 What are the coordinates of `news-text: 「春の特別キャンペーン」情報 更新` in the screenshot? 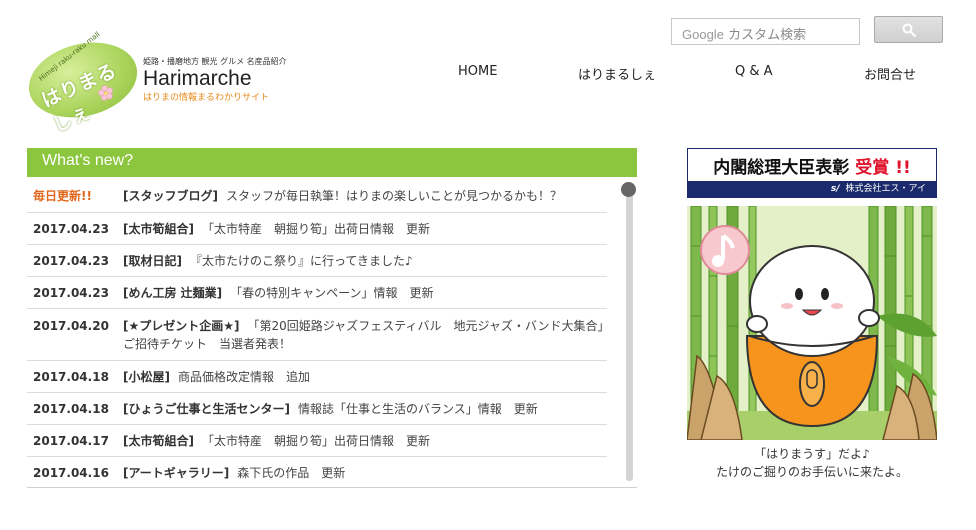 It's located at (332, 293).